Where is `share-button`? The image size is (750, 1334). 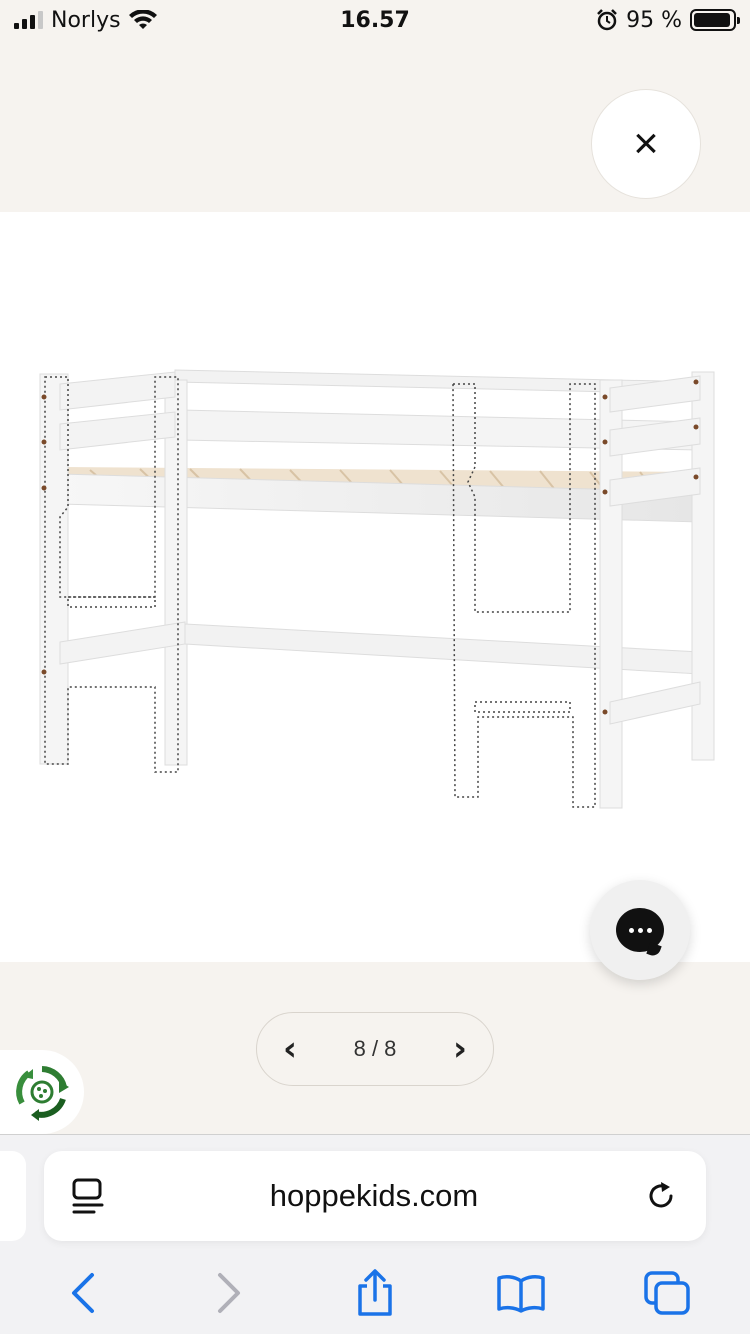
share-button is located at coordinates (375, 1293).